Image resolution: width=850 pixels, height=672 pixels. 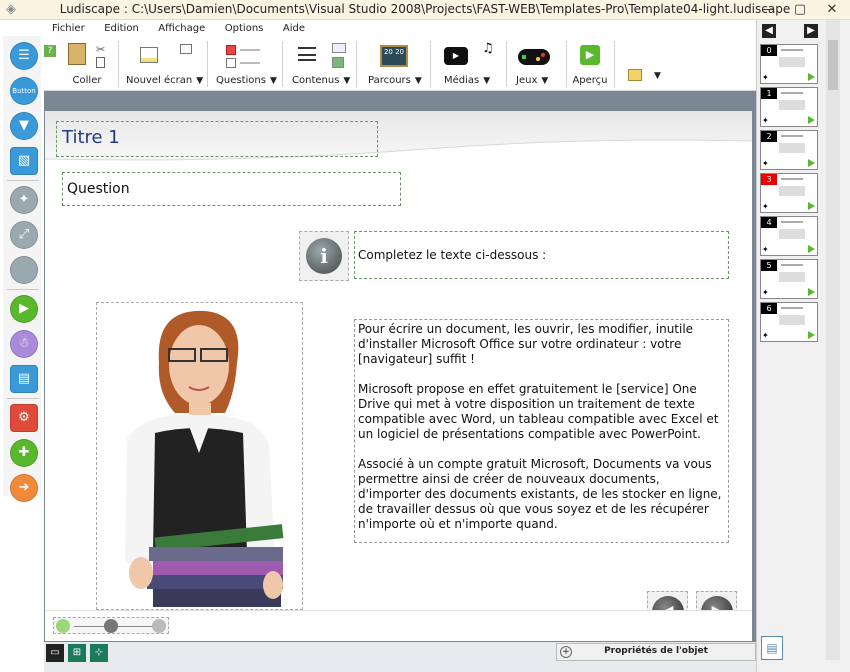 I want to click on left-toolbox: ☰ Button ▼ ▧ ✦ ⤢ ▶ ☃ ▤ ⚙ ✚ ➜, so click(x=22, y=269).